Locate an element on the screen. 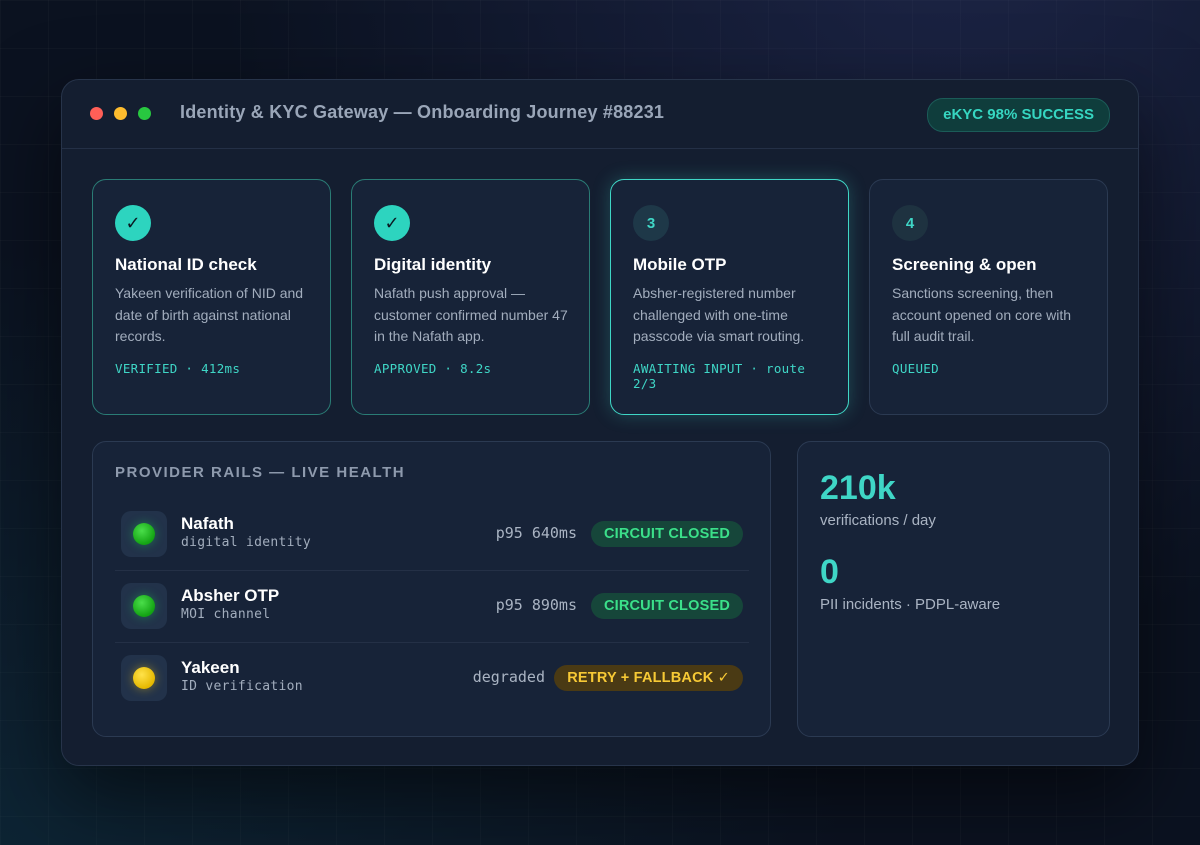 The width and height of the screenshot is (1200, 845). step-number-badge: 4 is located at coordinates (910, 223).